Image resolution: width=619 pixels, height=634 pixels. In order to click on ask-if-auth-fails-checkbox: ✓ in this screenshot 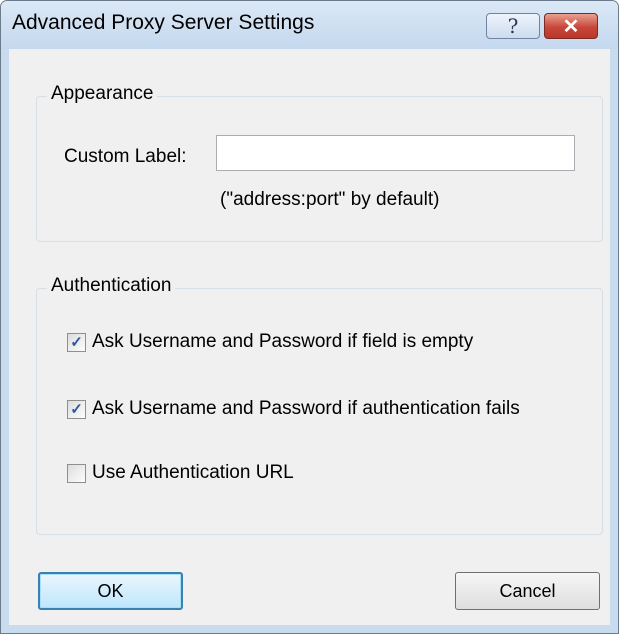, I will do `click(76, 409)`.